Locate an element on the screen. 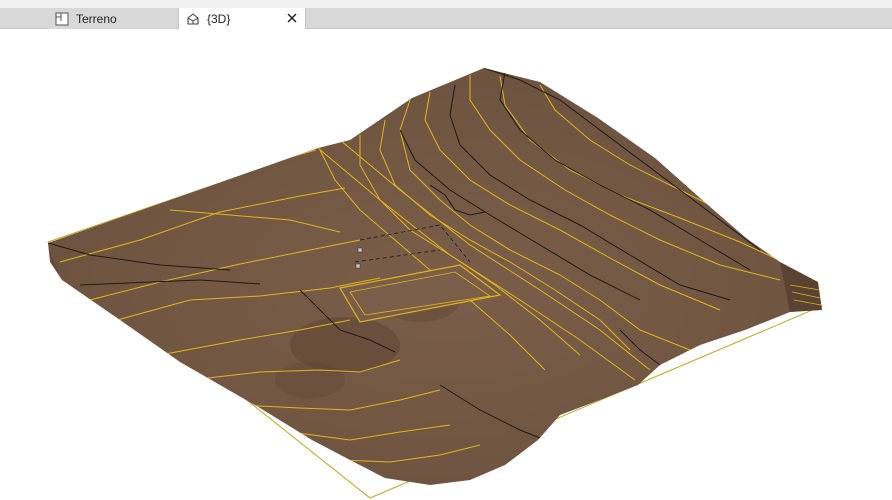  tab-3d-view: {3D} is located at coordinates (242, 19).